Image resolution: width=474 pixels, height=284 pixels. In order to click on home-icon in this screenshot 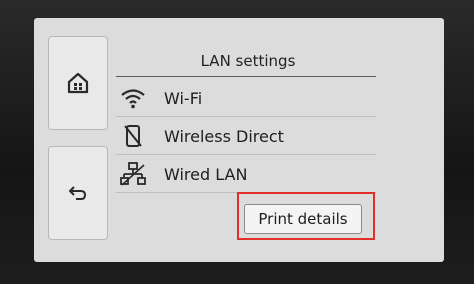, I will do `click(78, 83)`.